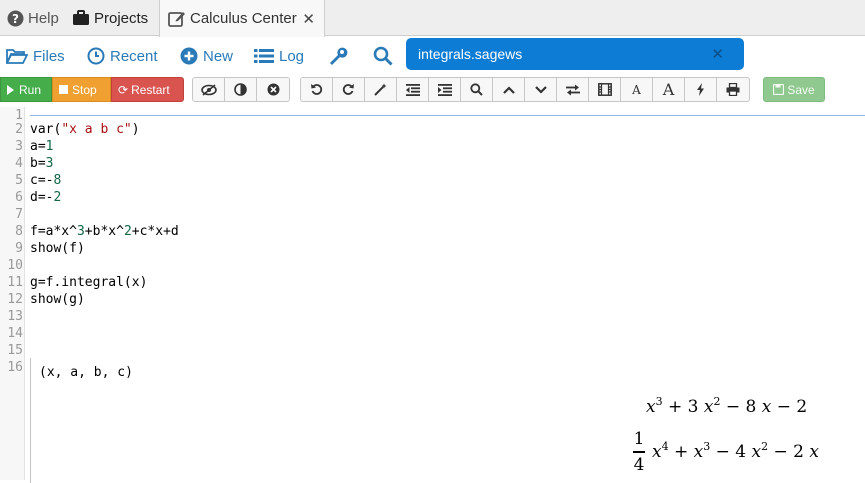 This screenshot has width=865, height=483. I want to click on indent-button, so click(445, 89).